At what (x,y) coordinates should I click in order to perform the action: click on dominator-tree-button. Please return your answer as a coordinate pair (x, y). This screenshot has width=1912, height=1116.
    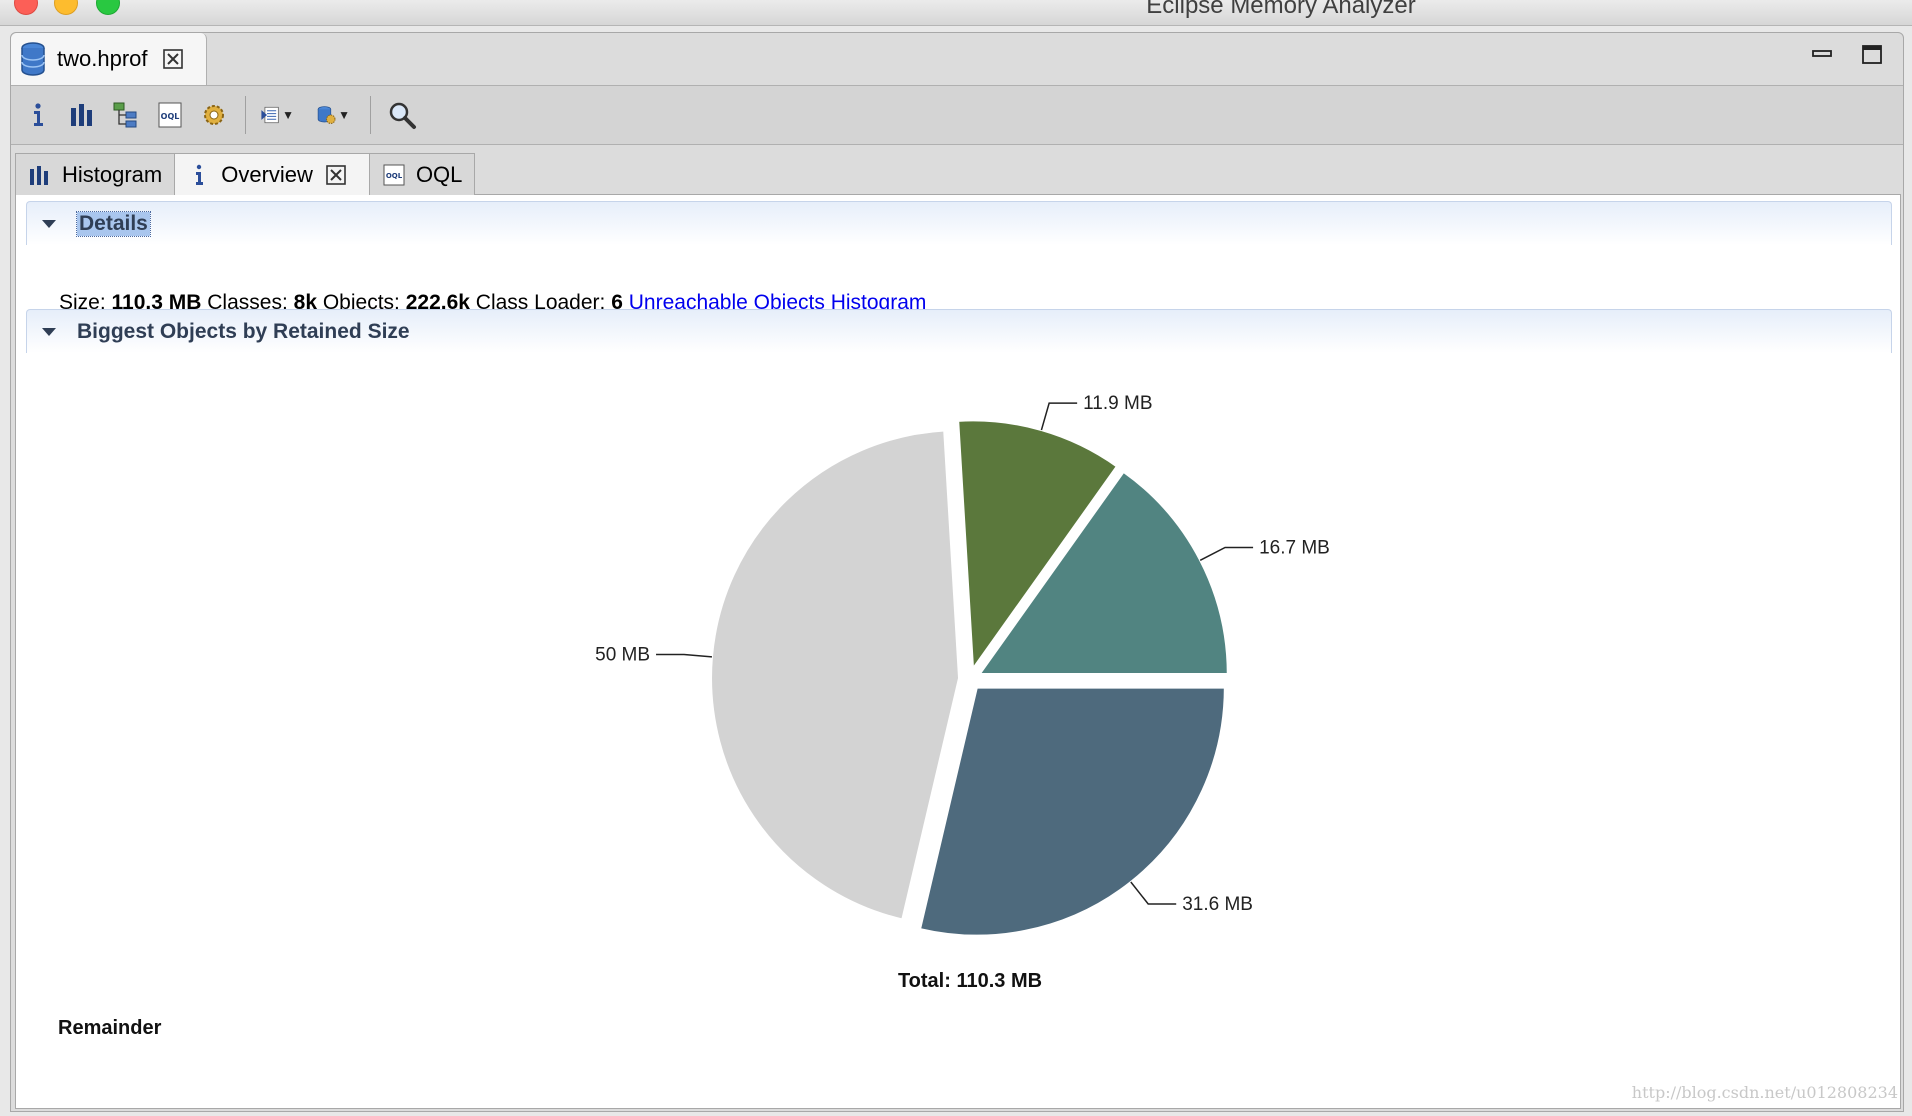
    Looking at the image, I should click on (126, 115).